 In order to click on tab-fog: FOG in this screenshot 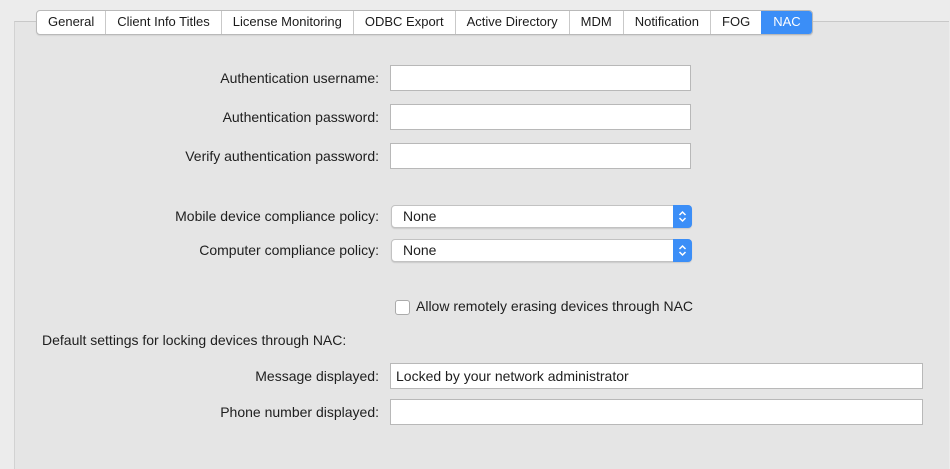, I will do `click(735, 22)`.